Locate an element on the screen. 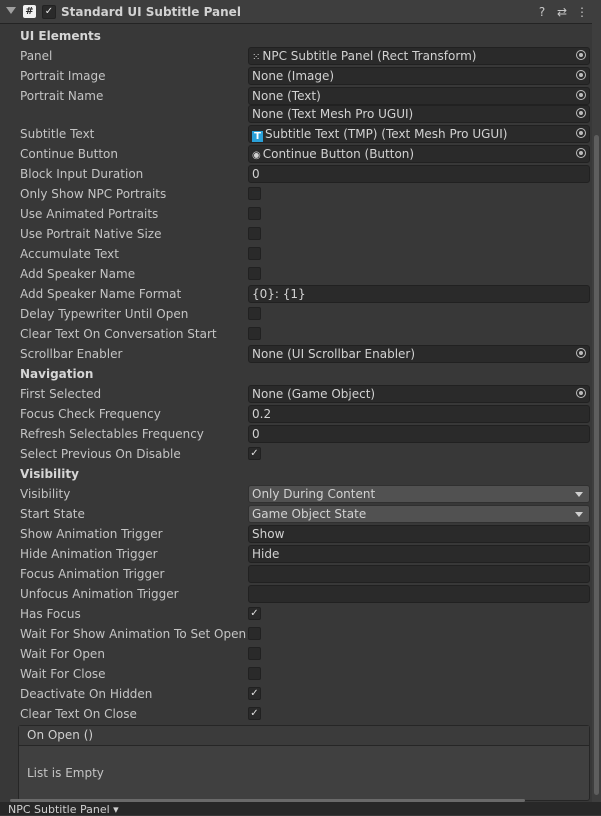 This screenshot has width=601, height=816. on-open-event-list: On Open () List is Empty is located at coordinates (304, 763).